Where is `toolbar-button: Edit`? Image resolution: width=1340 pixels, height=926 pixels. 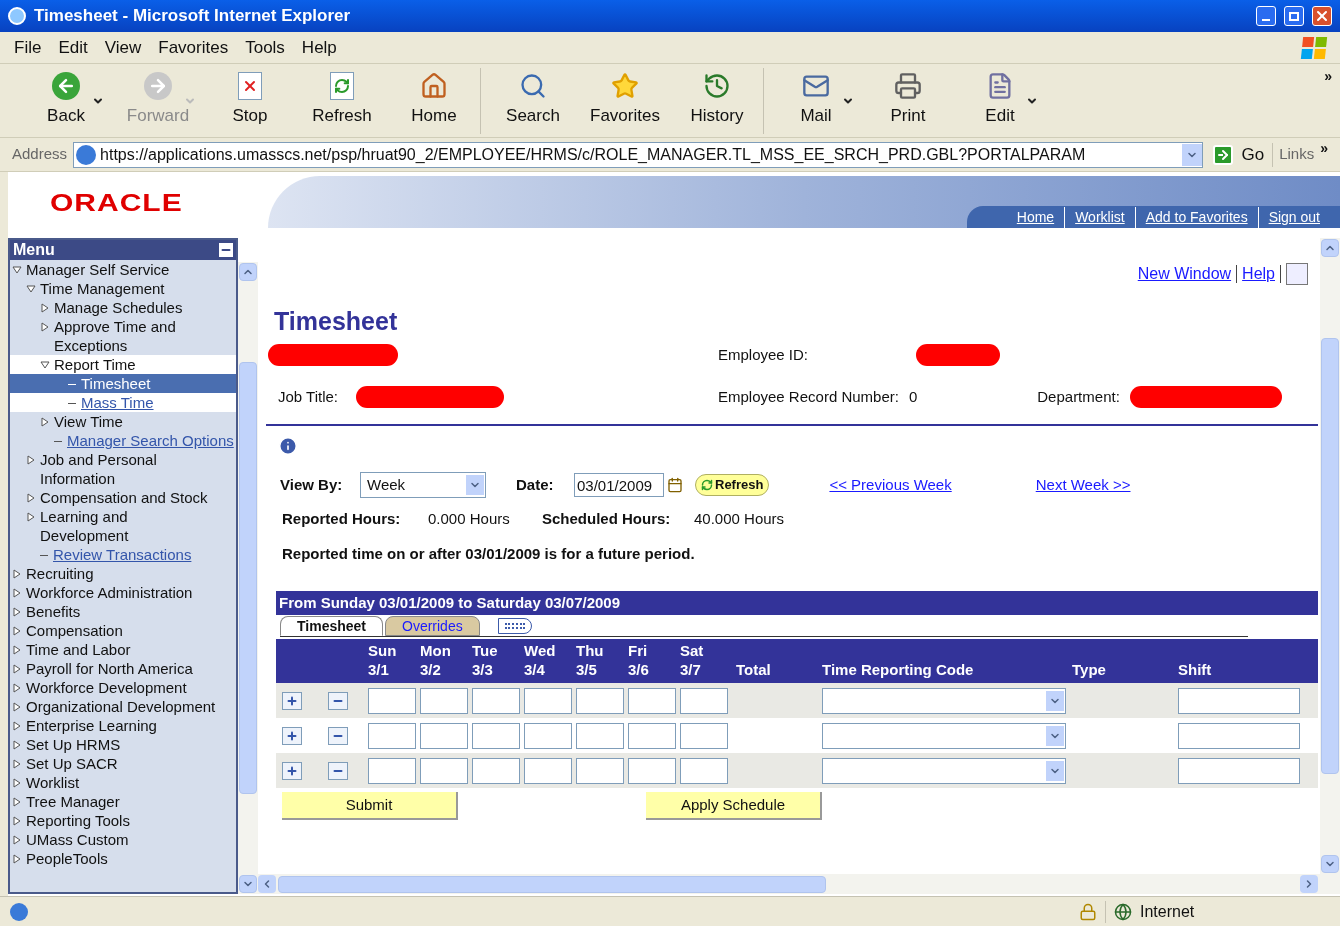 toolbar-button: Edit is located at coordinates (1000, 100).